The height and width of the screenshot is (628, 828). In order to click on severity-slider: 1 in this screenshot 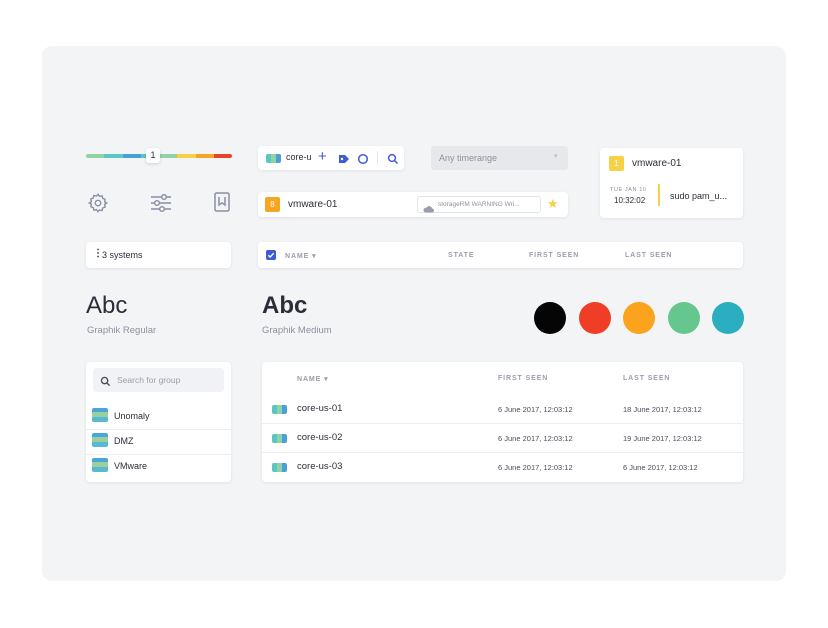, I will do `click(159, 156)`.